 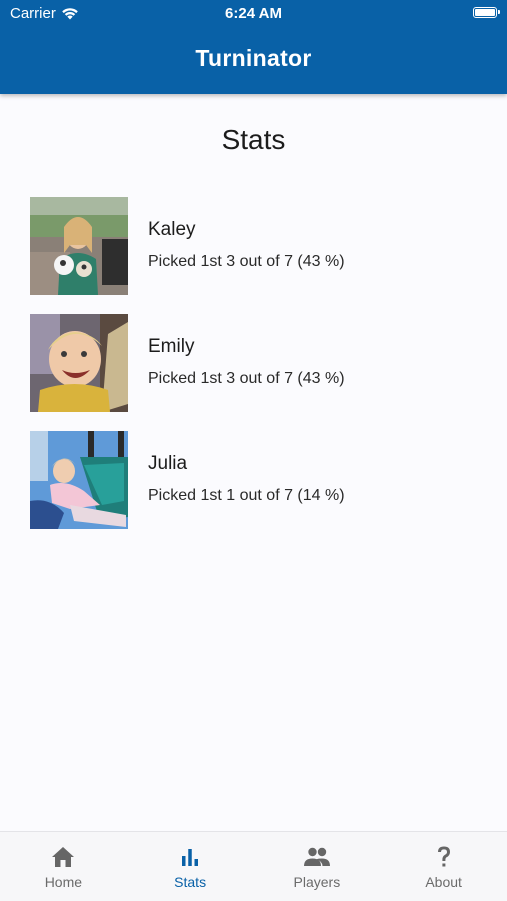 I want to click on battery-level, so click(x=485, y=12).